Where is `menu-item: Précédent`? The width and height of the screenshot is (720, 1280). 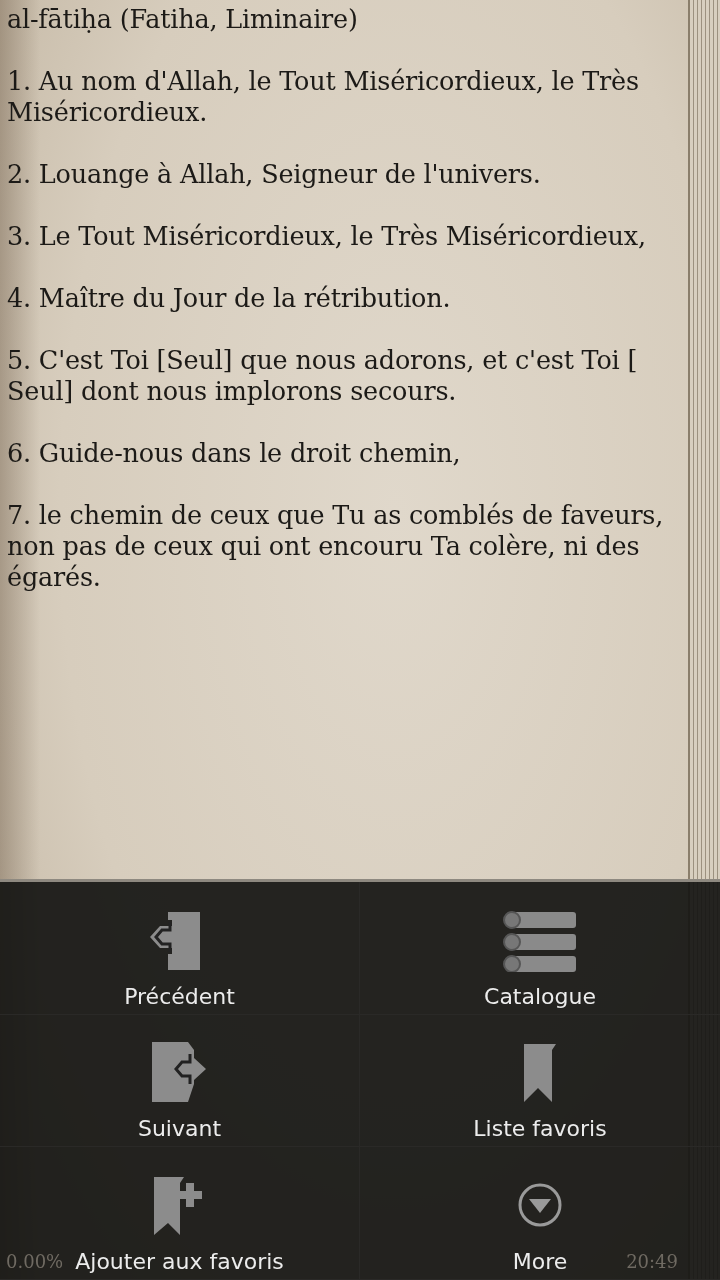 menu-item: Précédent is located at coordinates (180, 948).